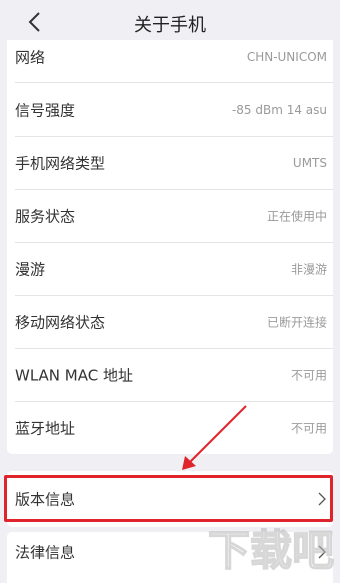 The image size is (340, 583). What do you see at coordinates (30, 269) in the screenshot?
I see `row-label: 漫游` at bounding box center [30, 269].